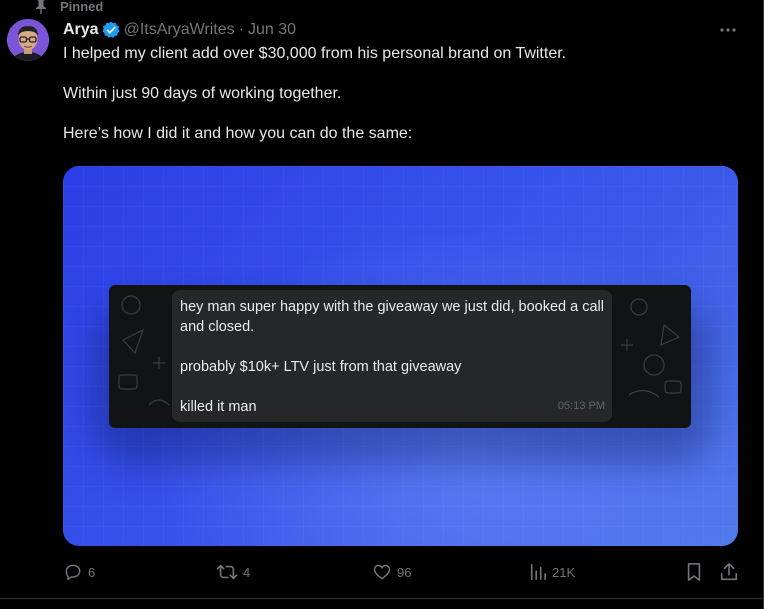 The height and width of the screenshot is (609, 764). I want to click on share-button, so click(729, 572).